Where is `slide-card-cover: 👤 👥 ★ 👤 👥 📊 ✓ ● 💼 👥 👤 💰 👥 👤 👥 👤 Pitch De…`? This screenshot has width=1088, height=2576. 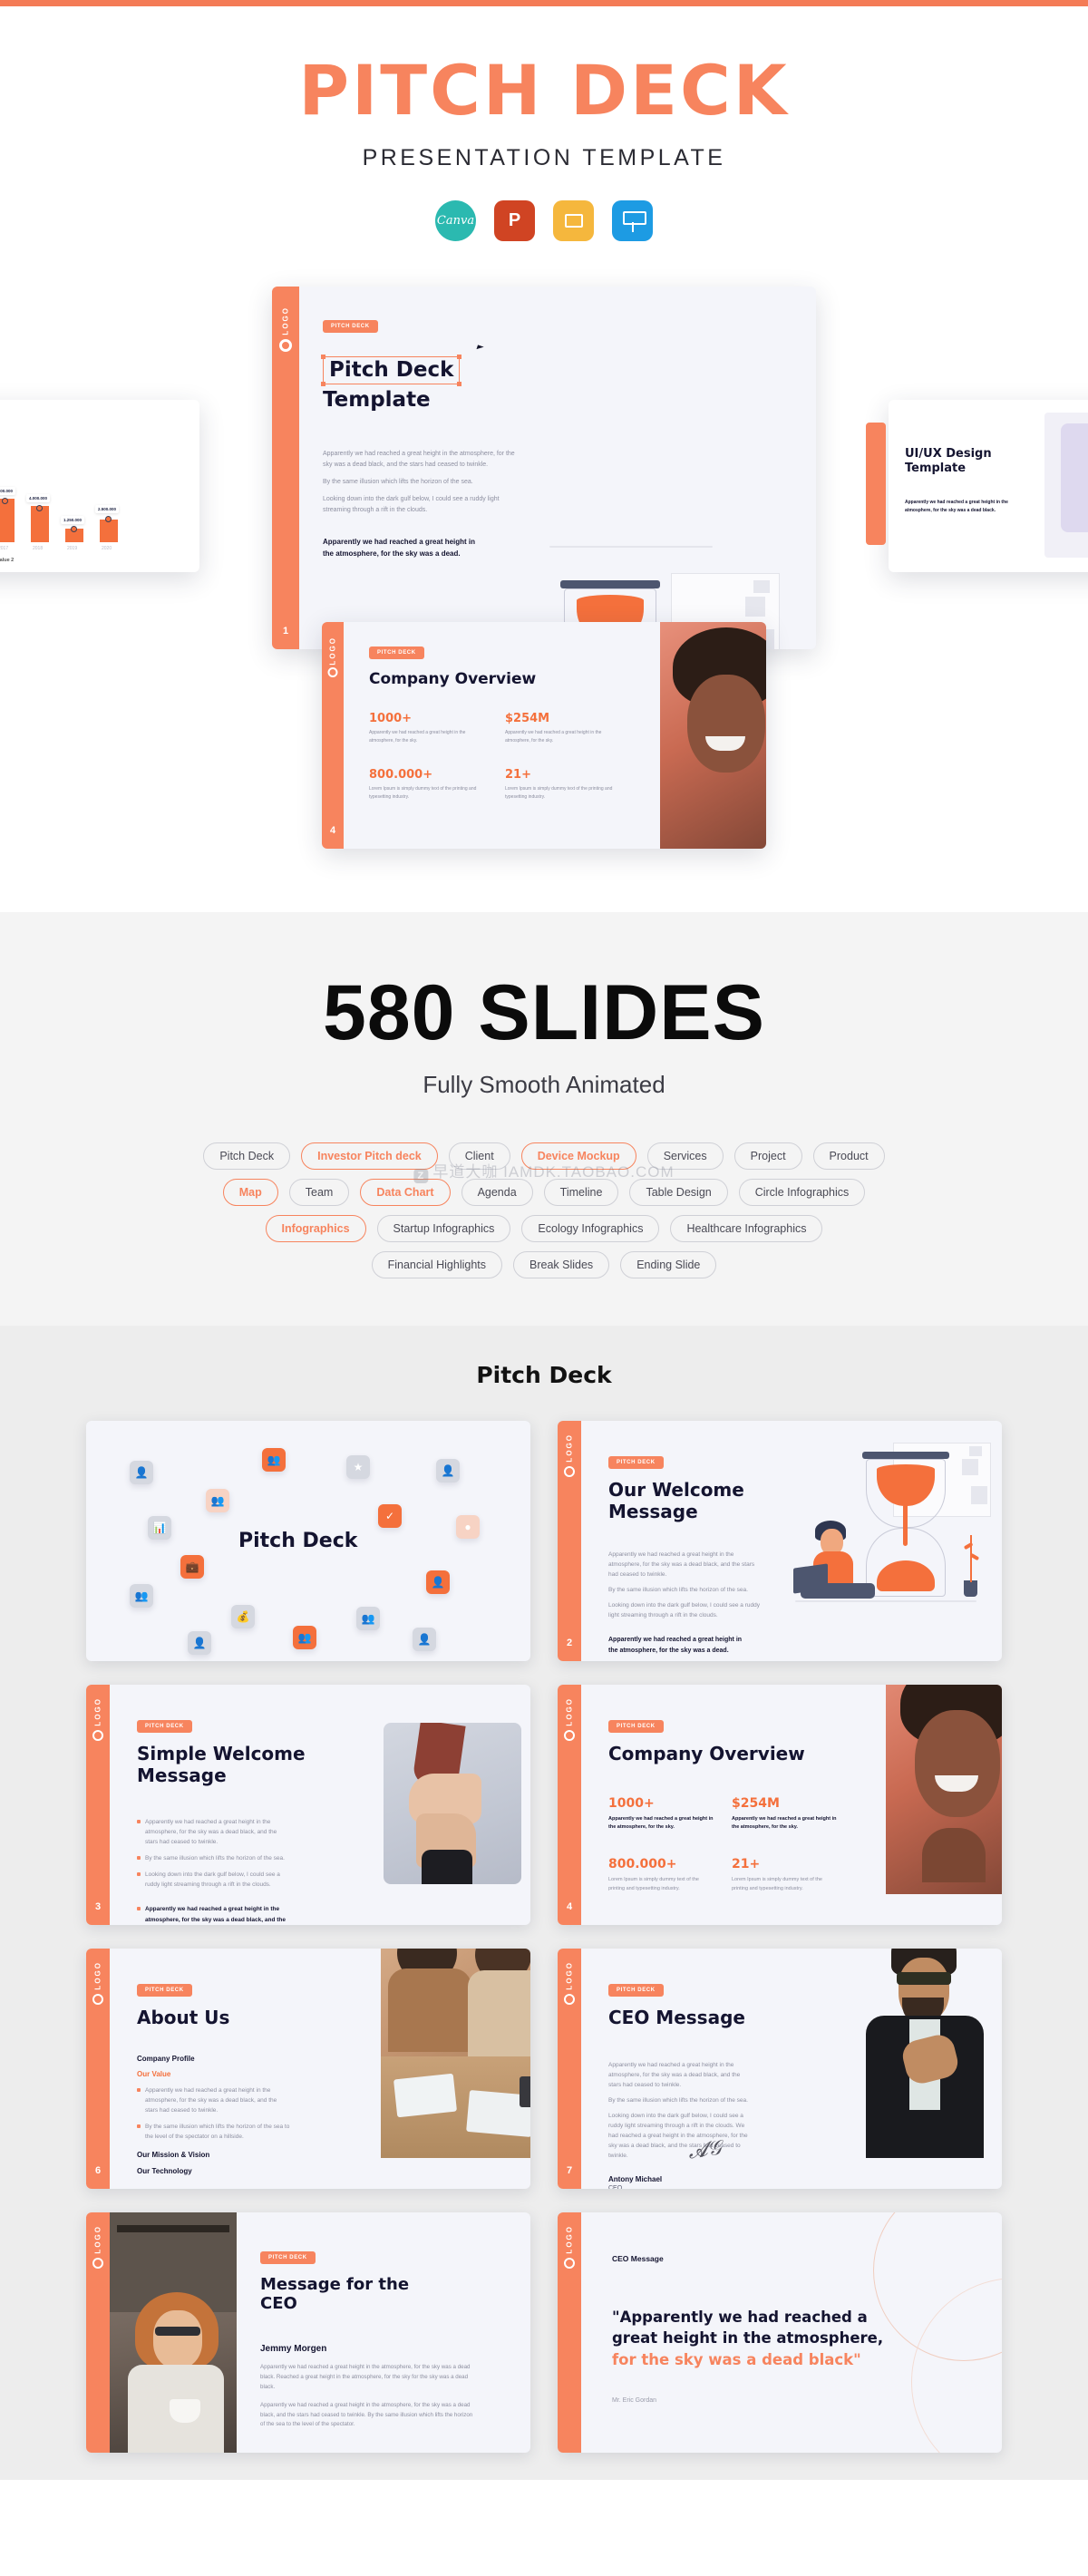 slide-card-cover: 👤 👥 ★ 👤 👥 📊 ✓ ● 💼 👥 👤 💰 👥 👤 👥 👤 Pitch De… is located at coordinates (308, 1541).